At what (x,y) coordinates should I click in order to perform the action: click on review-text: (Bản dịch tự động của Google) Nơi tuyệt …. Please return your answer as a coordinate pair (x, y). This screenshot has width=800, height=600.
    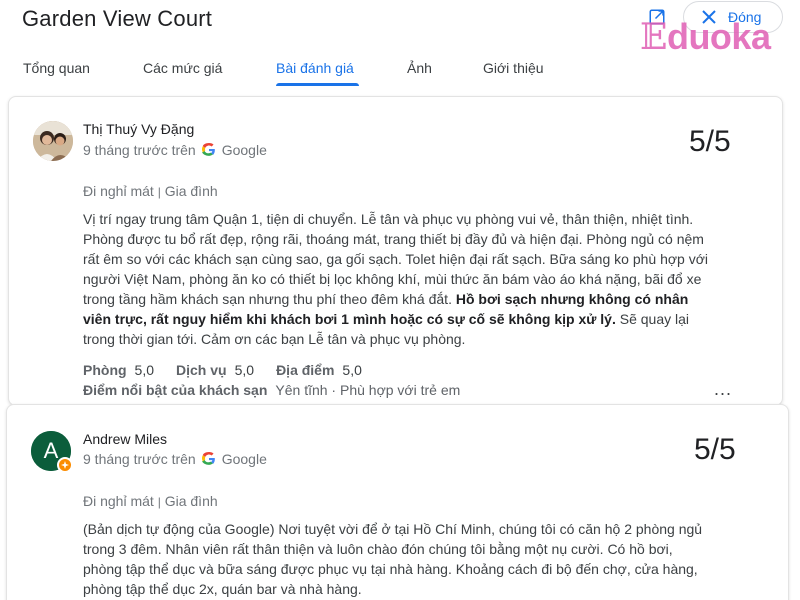
    Looking at the image, I should click on (393, 559).